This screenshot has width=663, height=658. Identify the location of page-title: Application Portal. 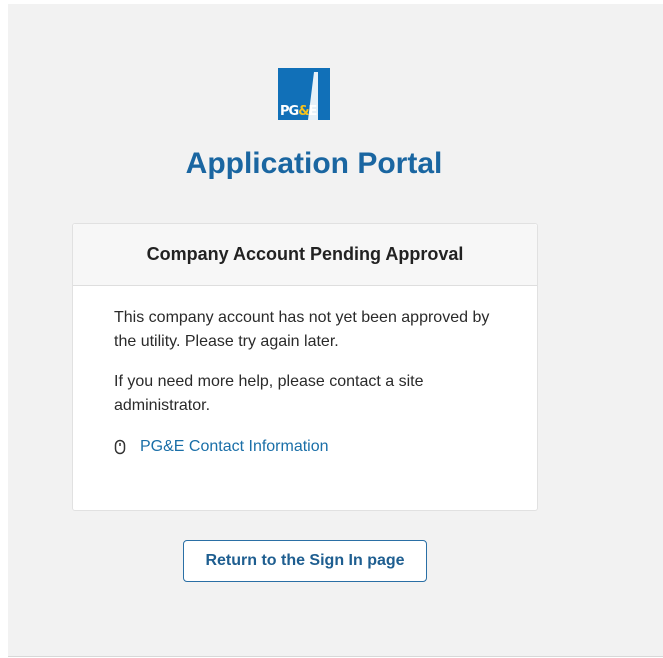
(314, 163).